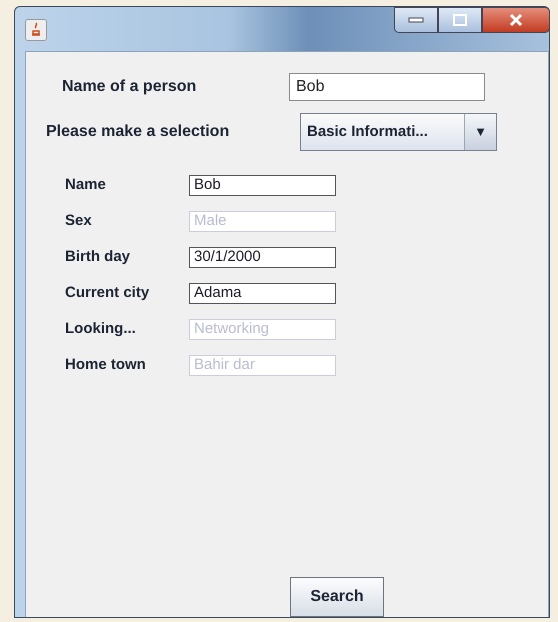  I want to click on close-icon, so click(516, 20).